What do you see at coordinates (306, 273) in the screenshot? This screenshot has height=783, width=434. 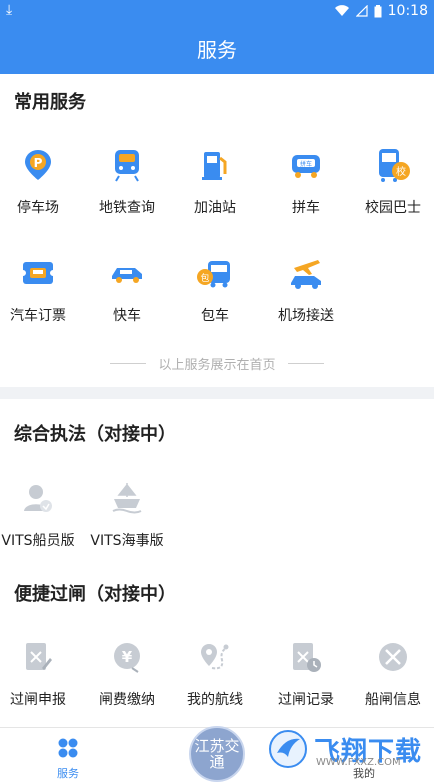 I see `airport-transfer-icon` at bounding box center [306, 273].